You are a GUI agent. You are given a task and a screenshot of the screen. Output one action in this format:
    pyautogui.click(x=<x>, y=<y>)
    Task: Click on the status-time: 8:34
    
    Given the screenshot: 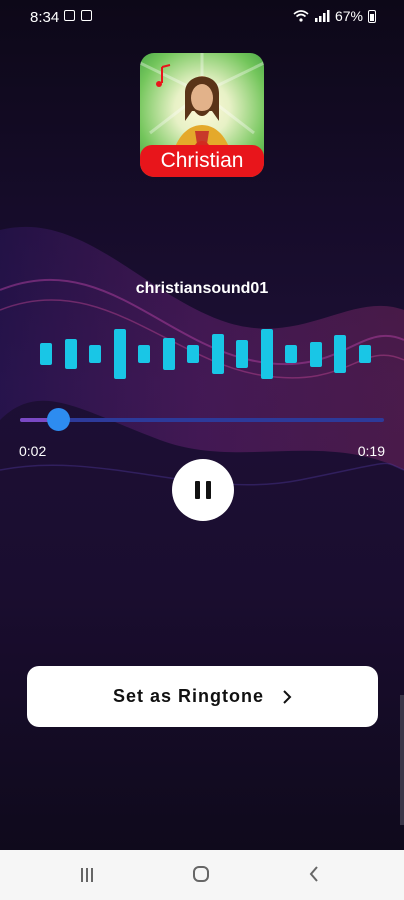 What is the action you would take?
    pyautogui.click(x=45, y=17)
    